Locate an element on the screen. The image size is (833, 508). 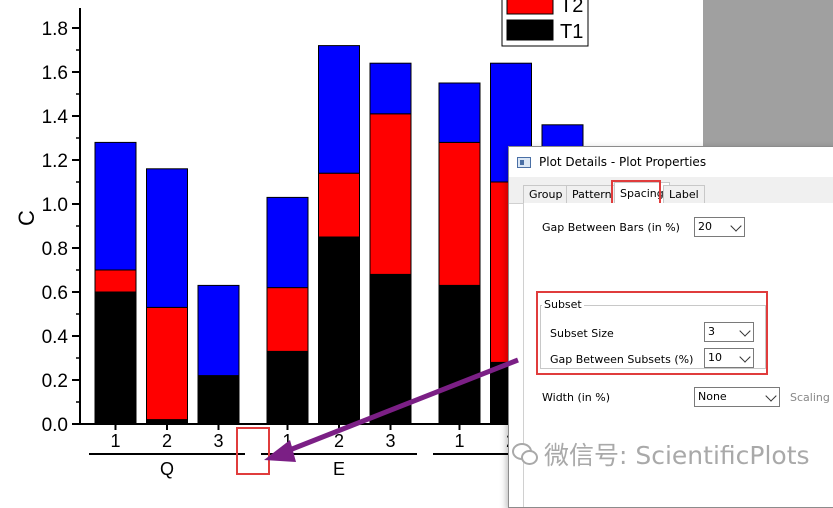
tab-group: Group is located at coordinates (546, 194).